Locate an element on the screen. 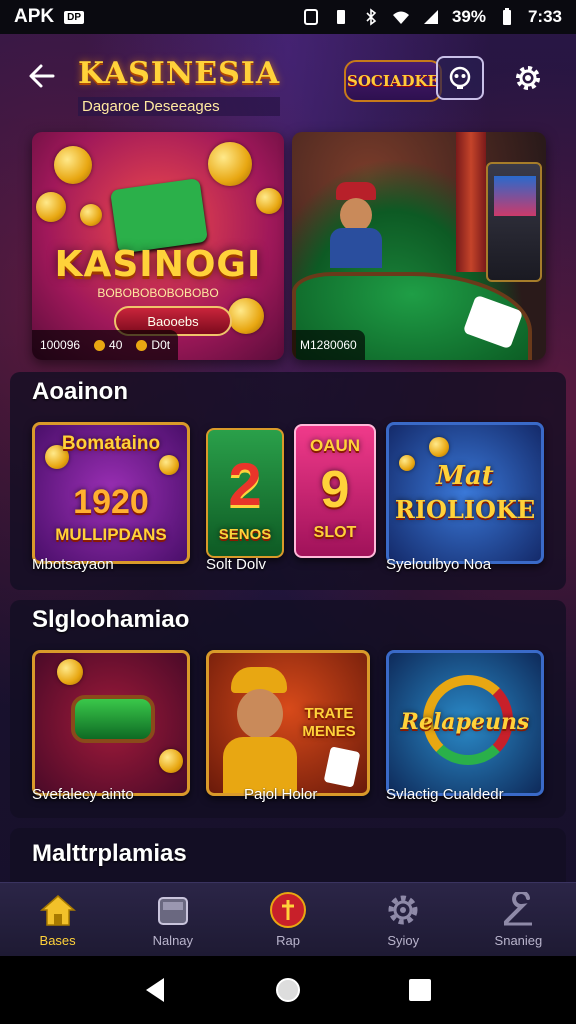 The image size is (576, 1024). brand-badge: SOCIADKE is located at coordinates (393, 81).